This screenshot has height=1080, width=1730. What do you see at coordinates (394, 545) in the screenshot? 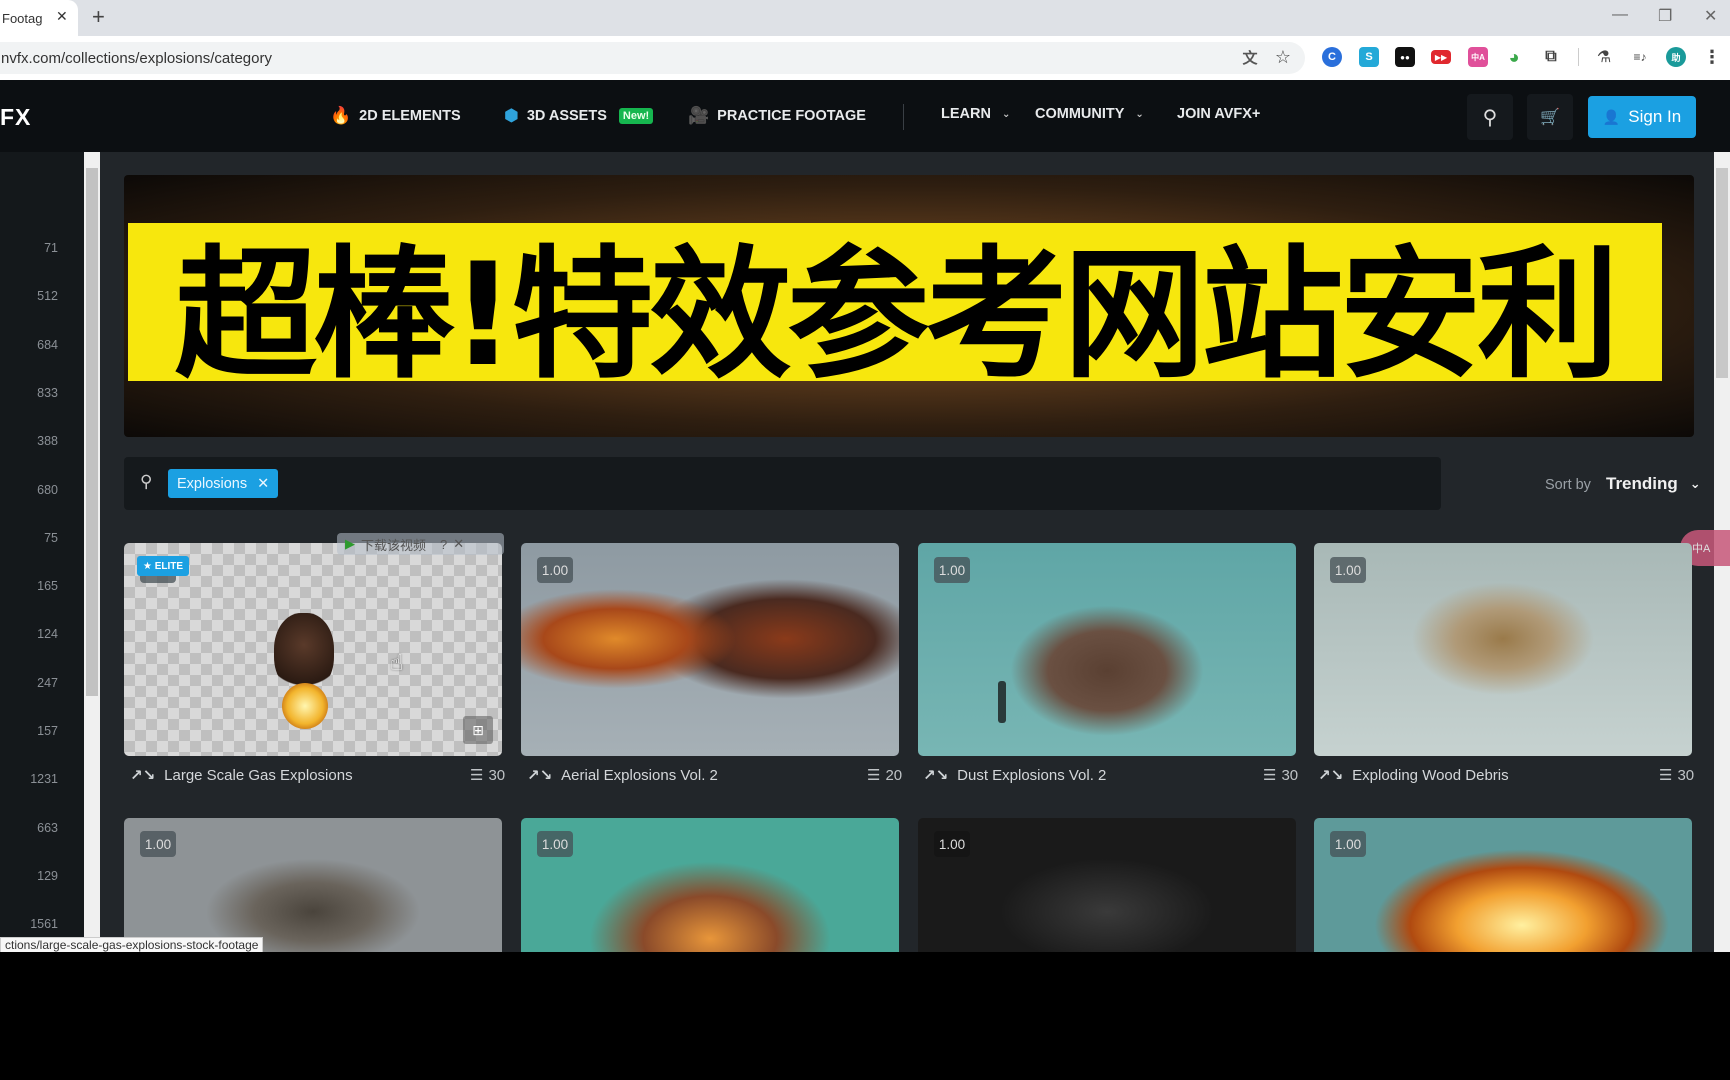
I see `download-label: 下载该视频` at bounding box center [394, 545].